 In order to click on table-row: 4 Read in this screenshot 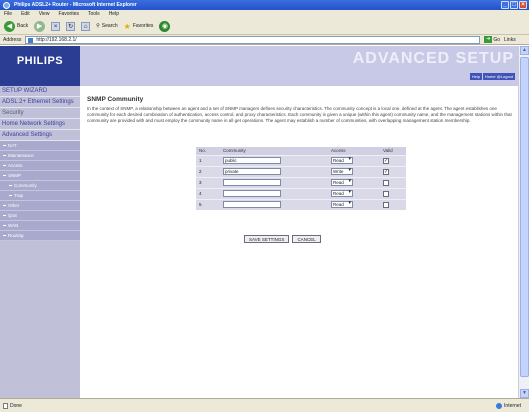, I will do `click(301, 193)`.